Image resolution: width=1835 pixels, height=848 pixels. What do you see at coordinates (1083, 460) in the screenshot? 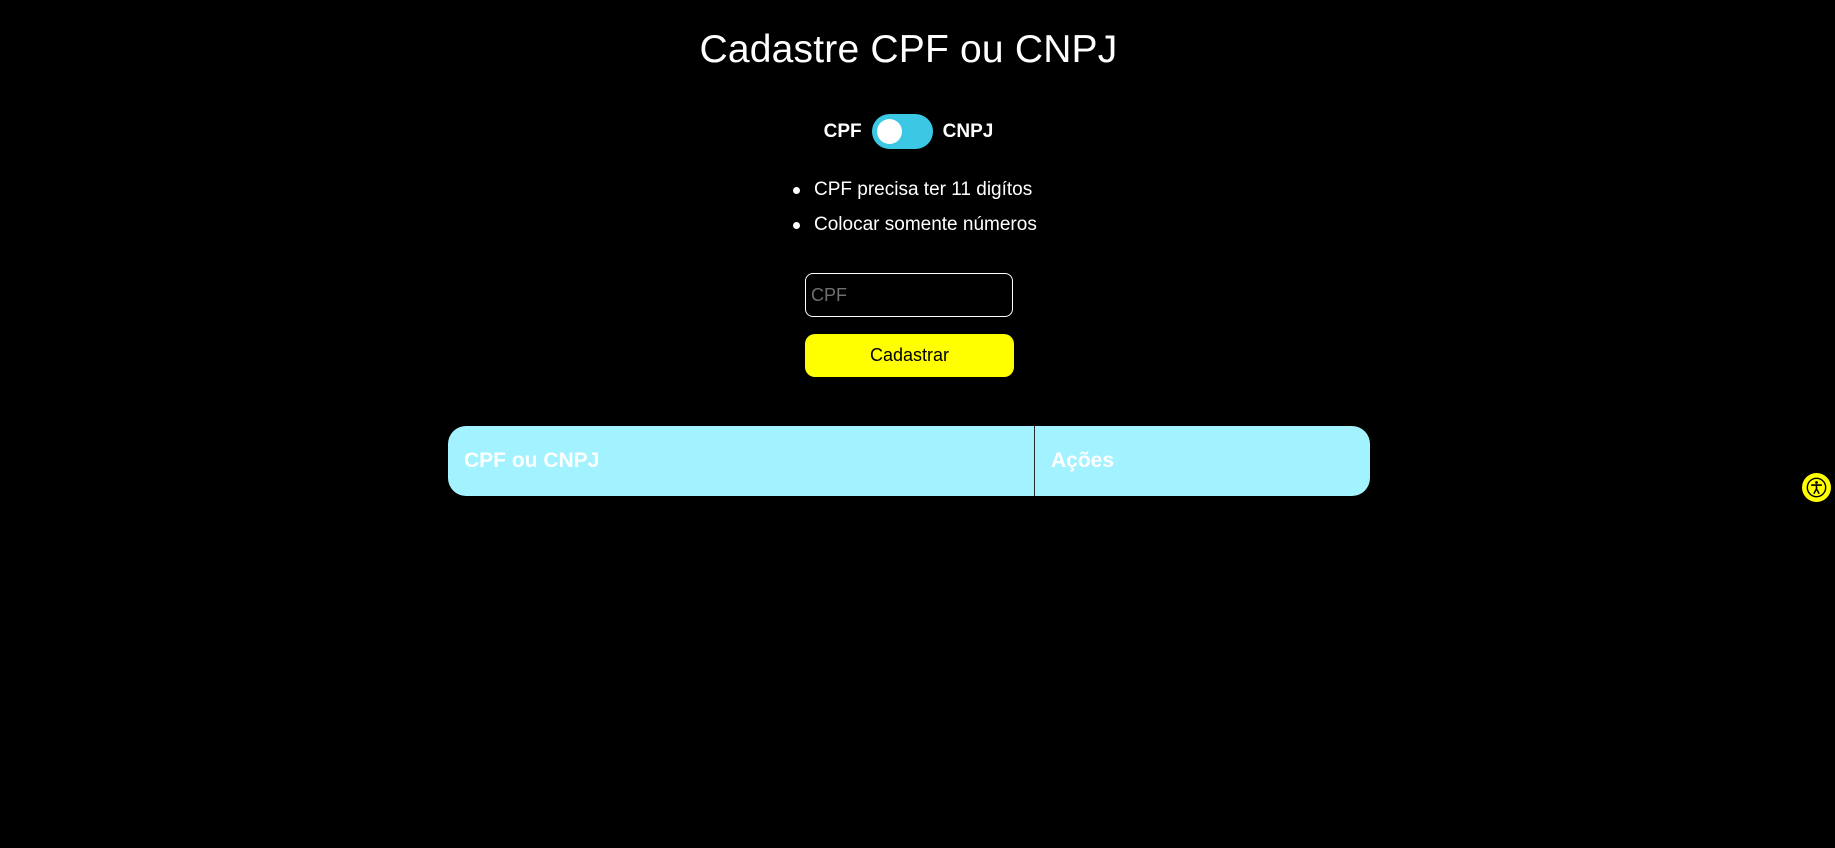
I see `column-header-actions: Ações` at bounding box center [1083, 460].